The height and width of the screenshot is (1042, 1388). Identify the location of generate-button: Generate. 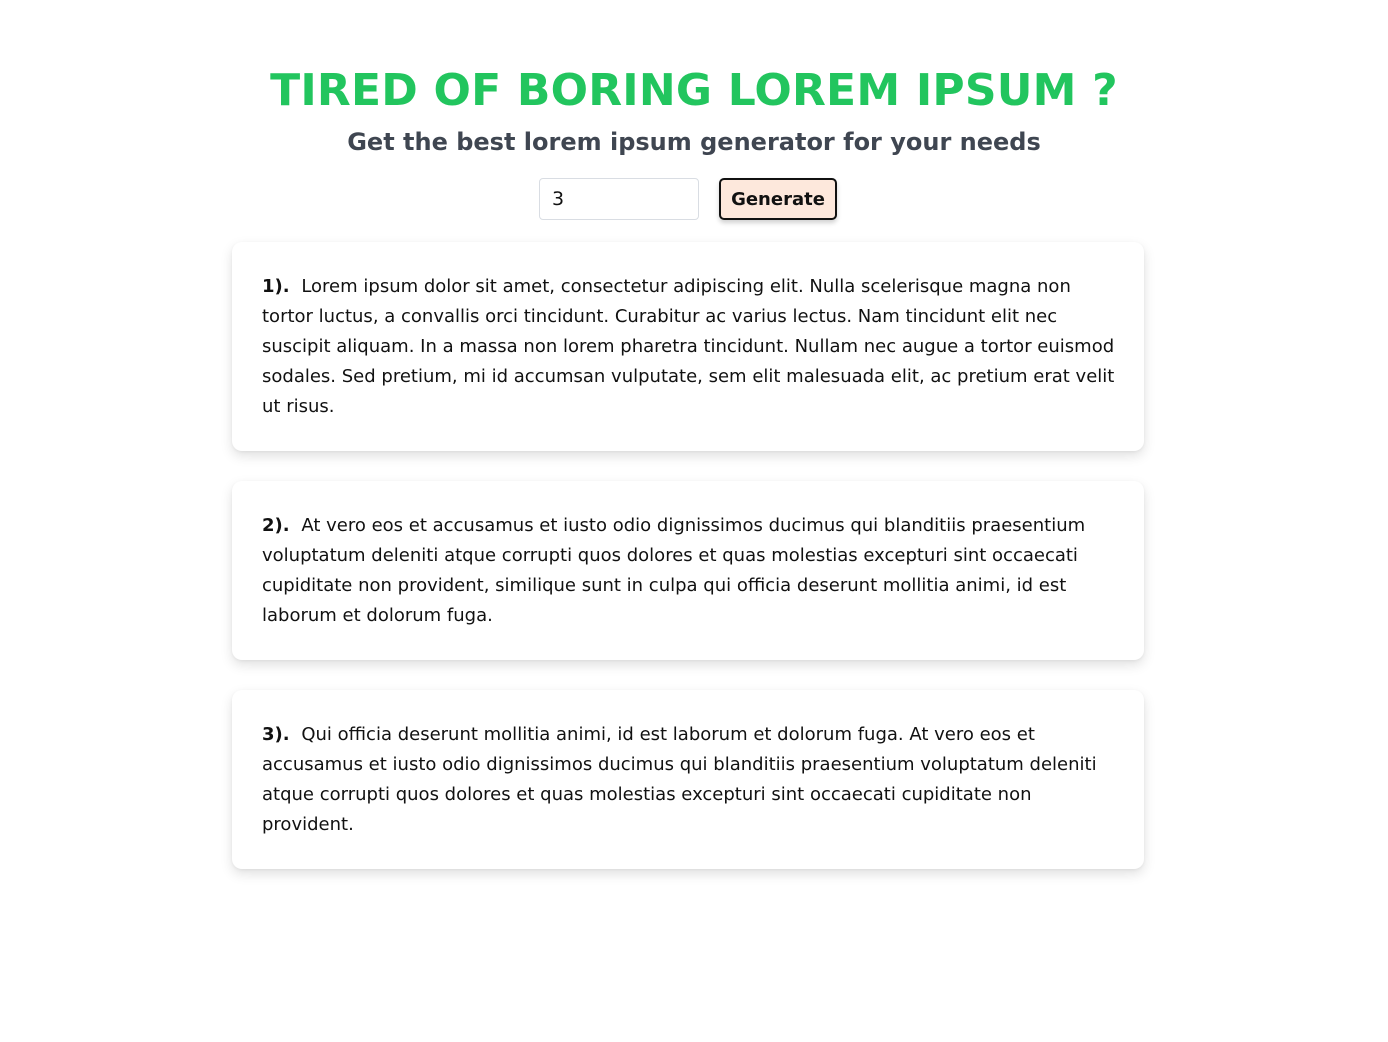
(778, 199).